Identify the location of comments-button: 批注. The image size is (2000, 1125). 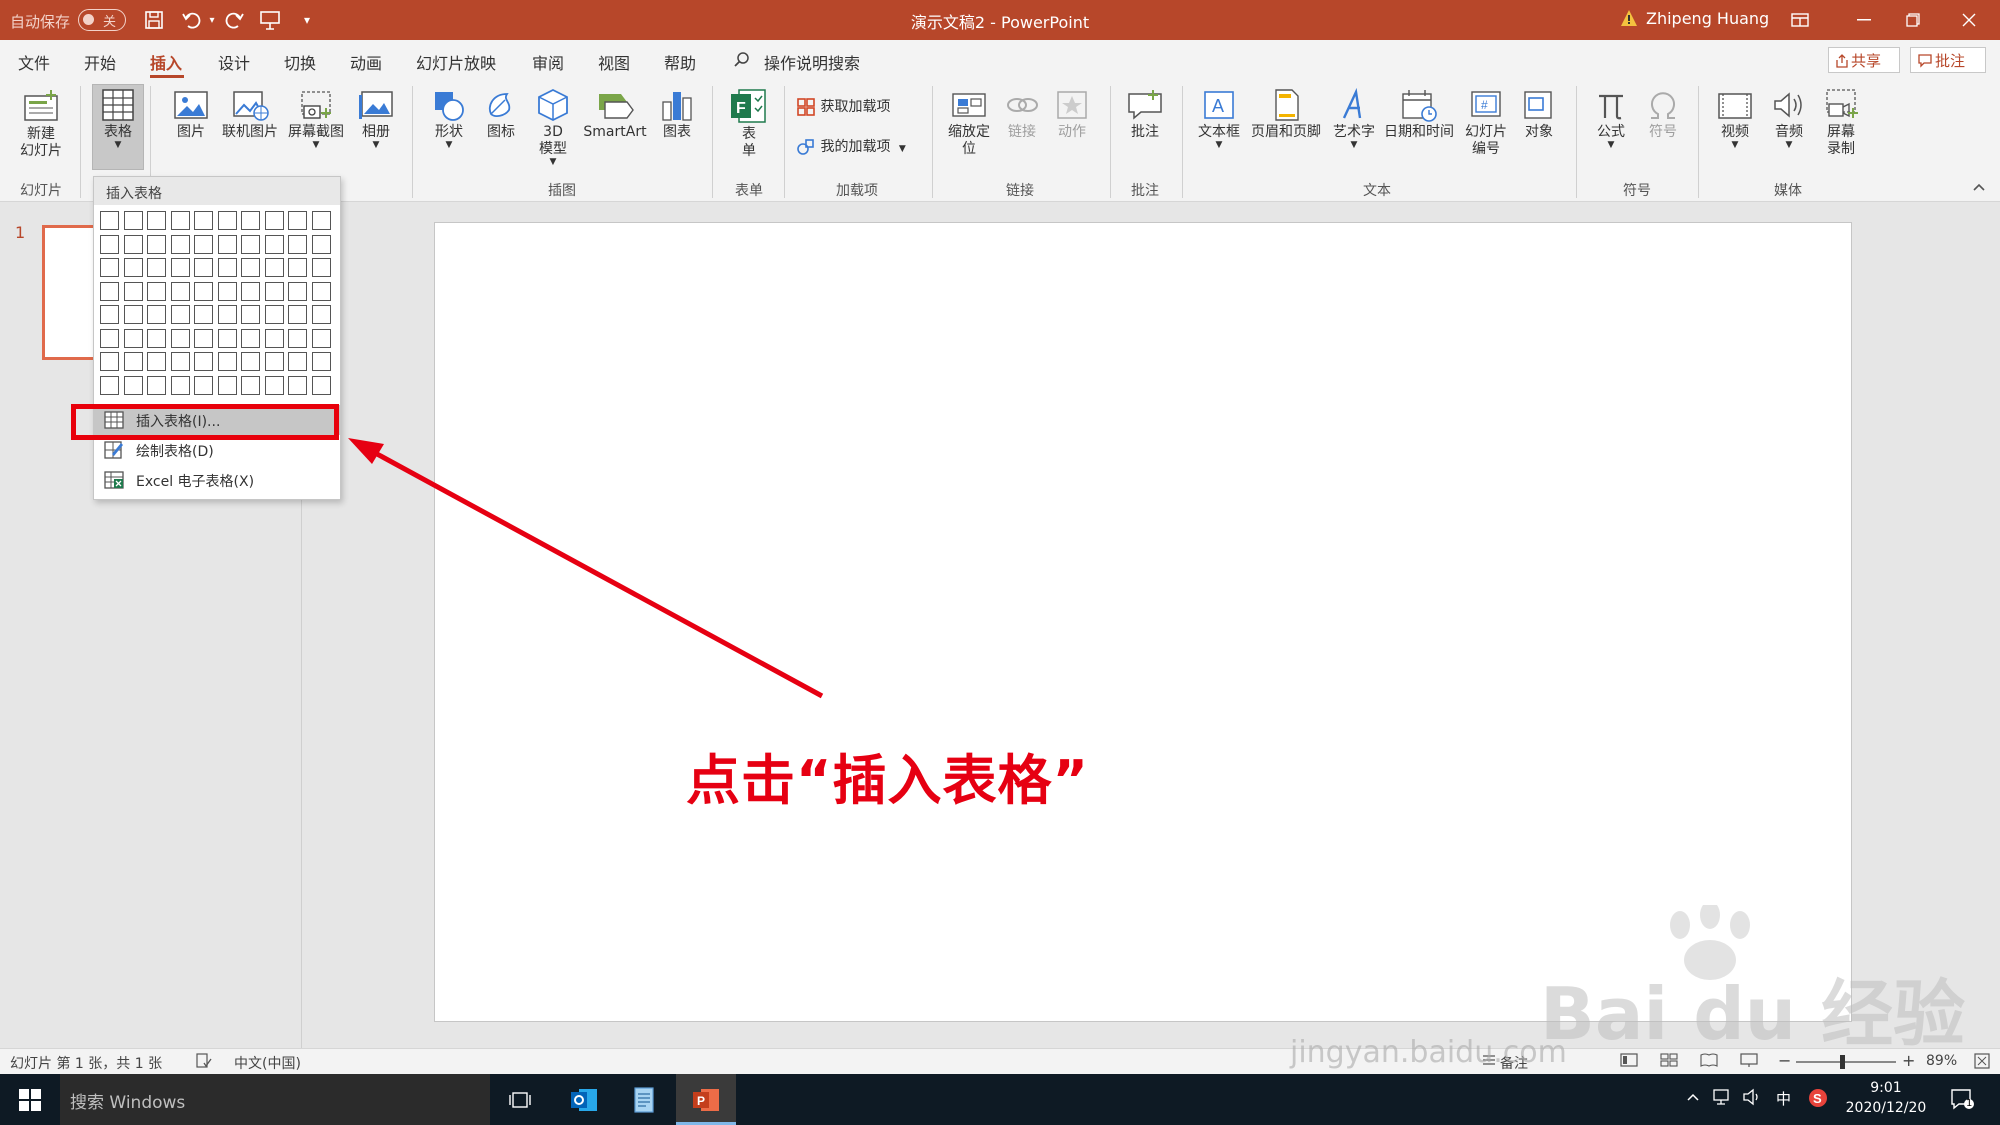
(1948, 60).